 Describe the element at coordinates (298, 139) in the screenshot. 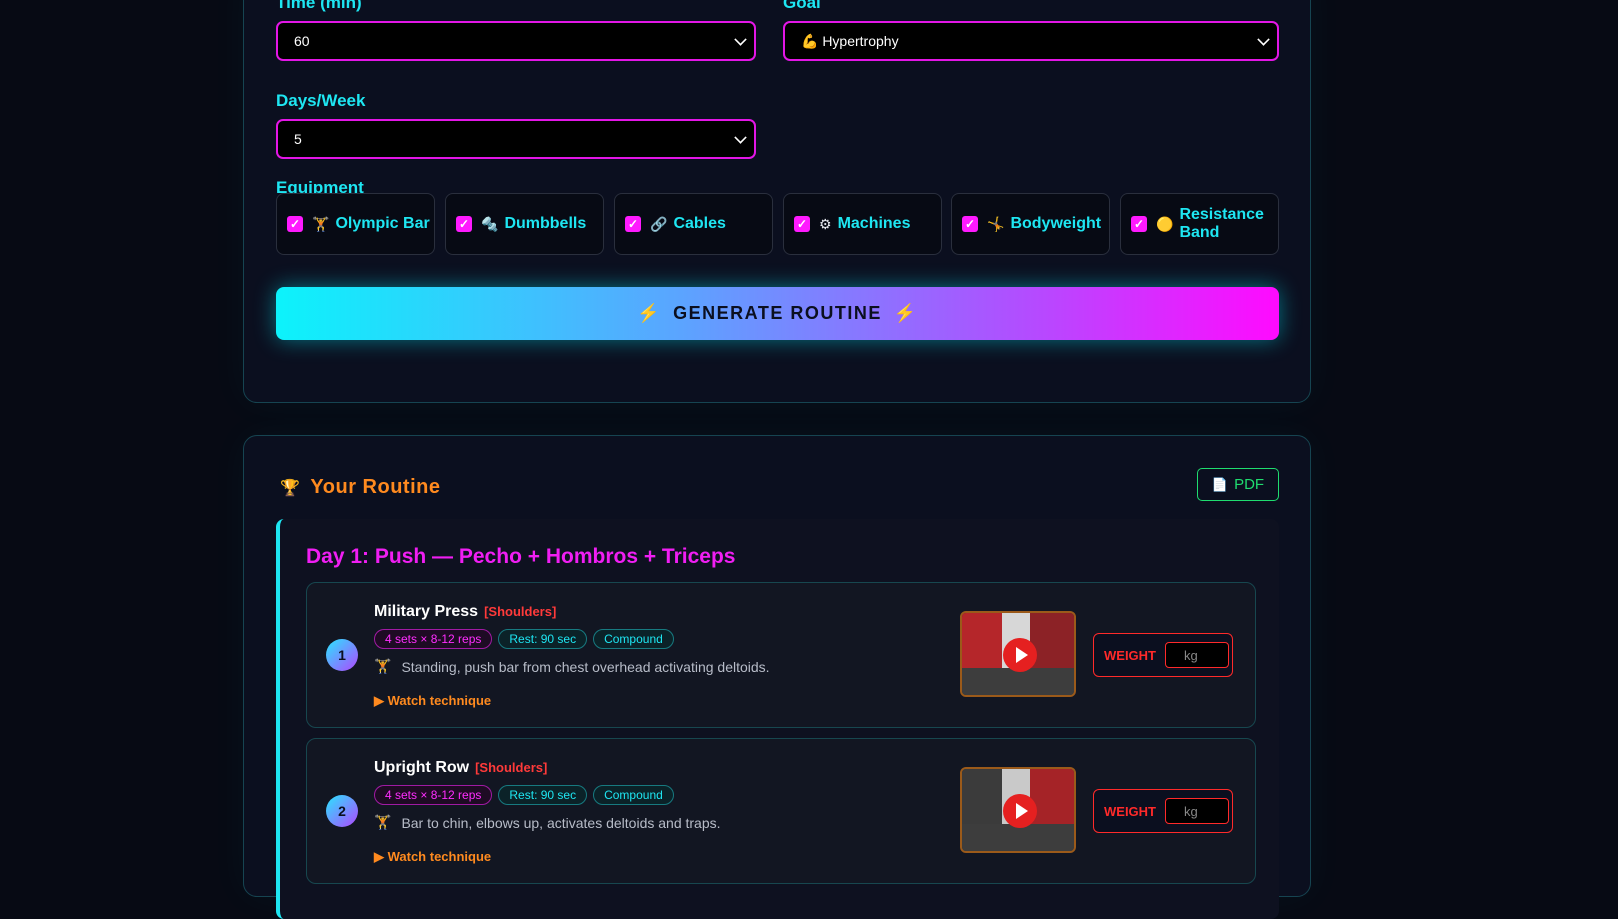

I see `days-select-value: 5` at that location.